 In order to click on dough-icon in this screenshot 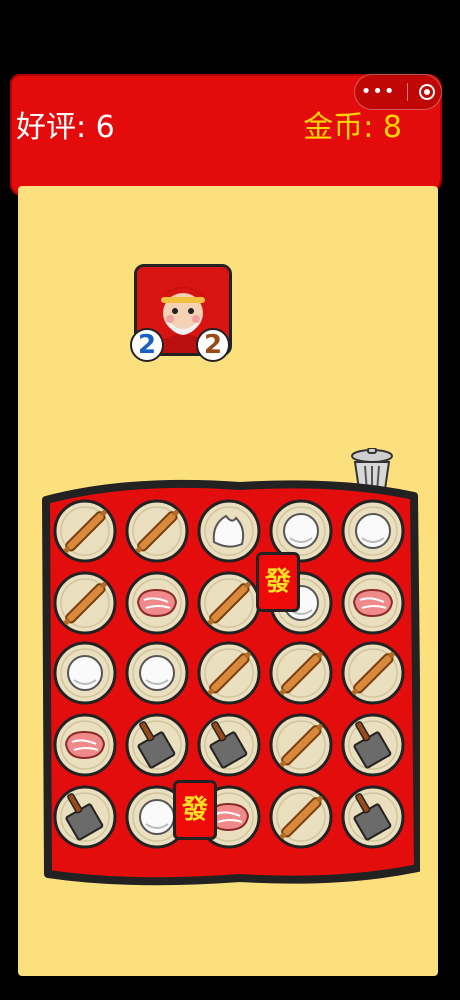, I will do `click(229, 531)`.